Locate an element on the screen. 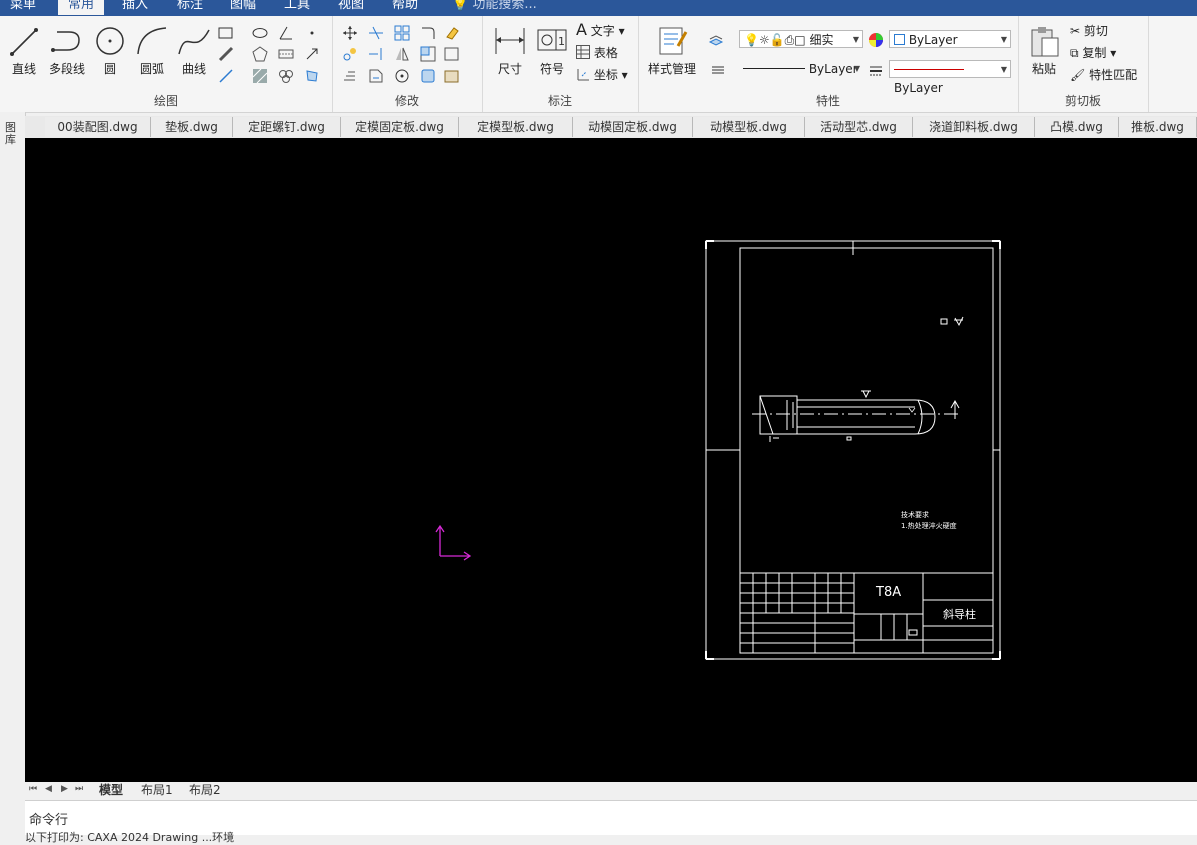  line-tool: 直线 is located at coordinates (24, 50).